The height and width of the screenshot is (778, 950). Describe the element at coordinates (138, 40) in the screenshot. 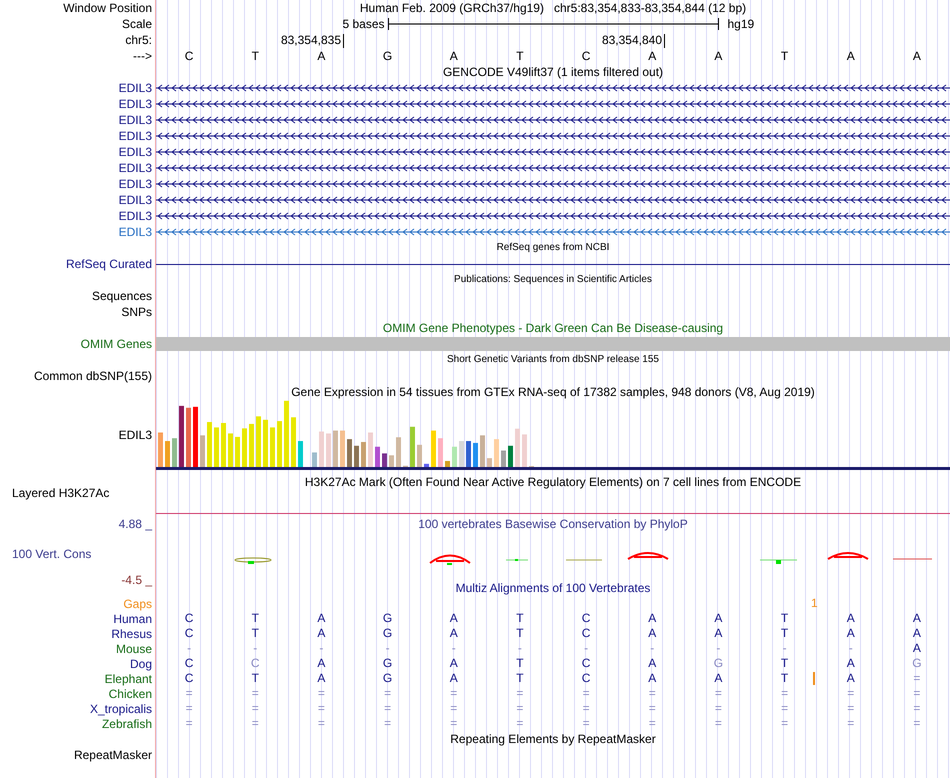

I see `track-label: chr5:` at that location.